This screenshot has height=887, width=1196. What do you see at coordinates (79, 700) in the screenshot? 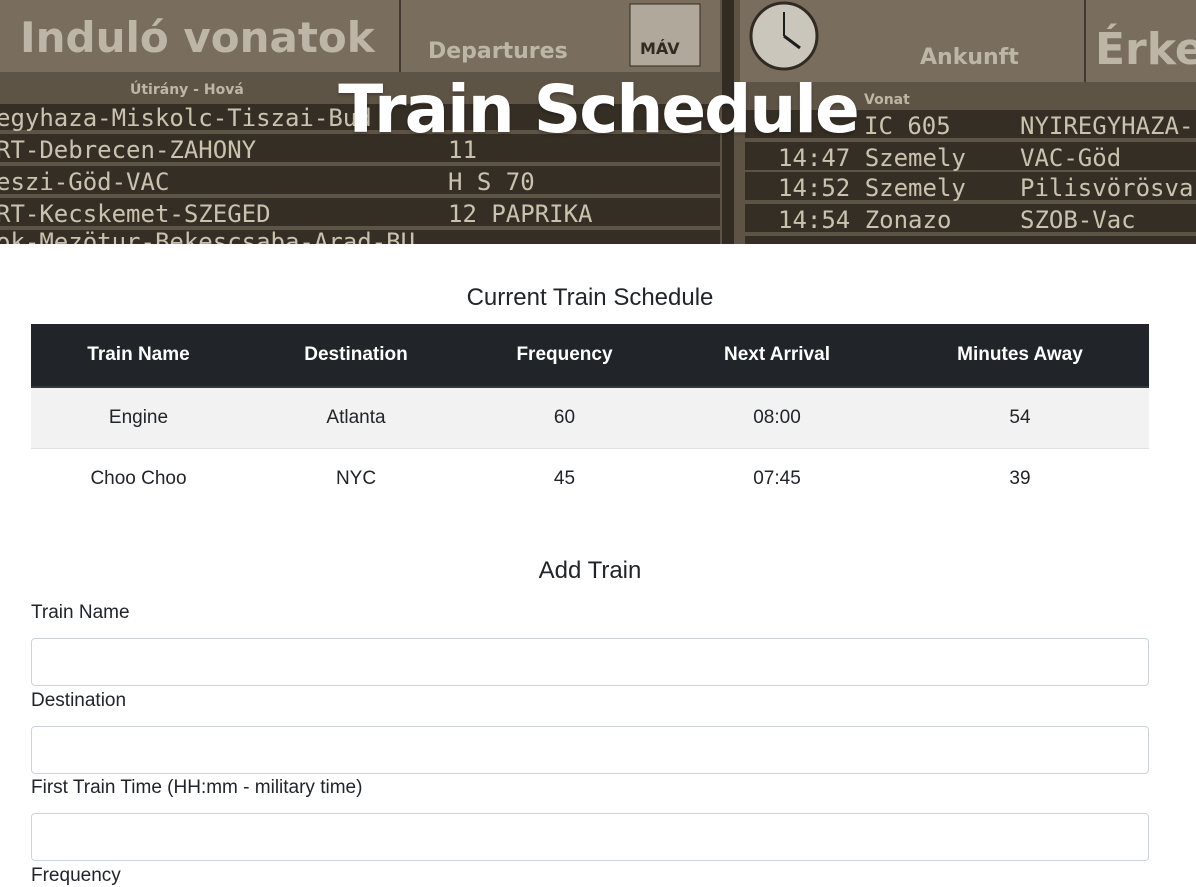
I see `destination-label: Destination` at bounding box center [79, 700].